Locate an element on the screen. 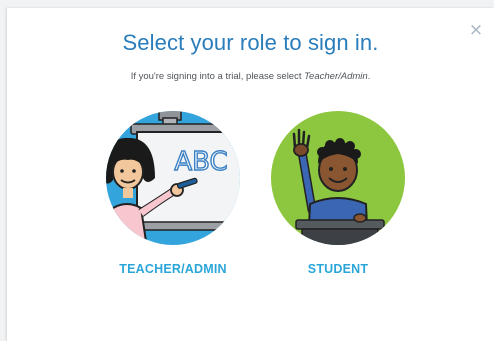  teacher-admin-option: ABC TEACHER/ADMIN is located at coordinates (173, 192).